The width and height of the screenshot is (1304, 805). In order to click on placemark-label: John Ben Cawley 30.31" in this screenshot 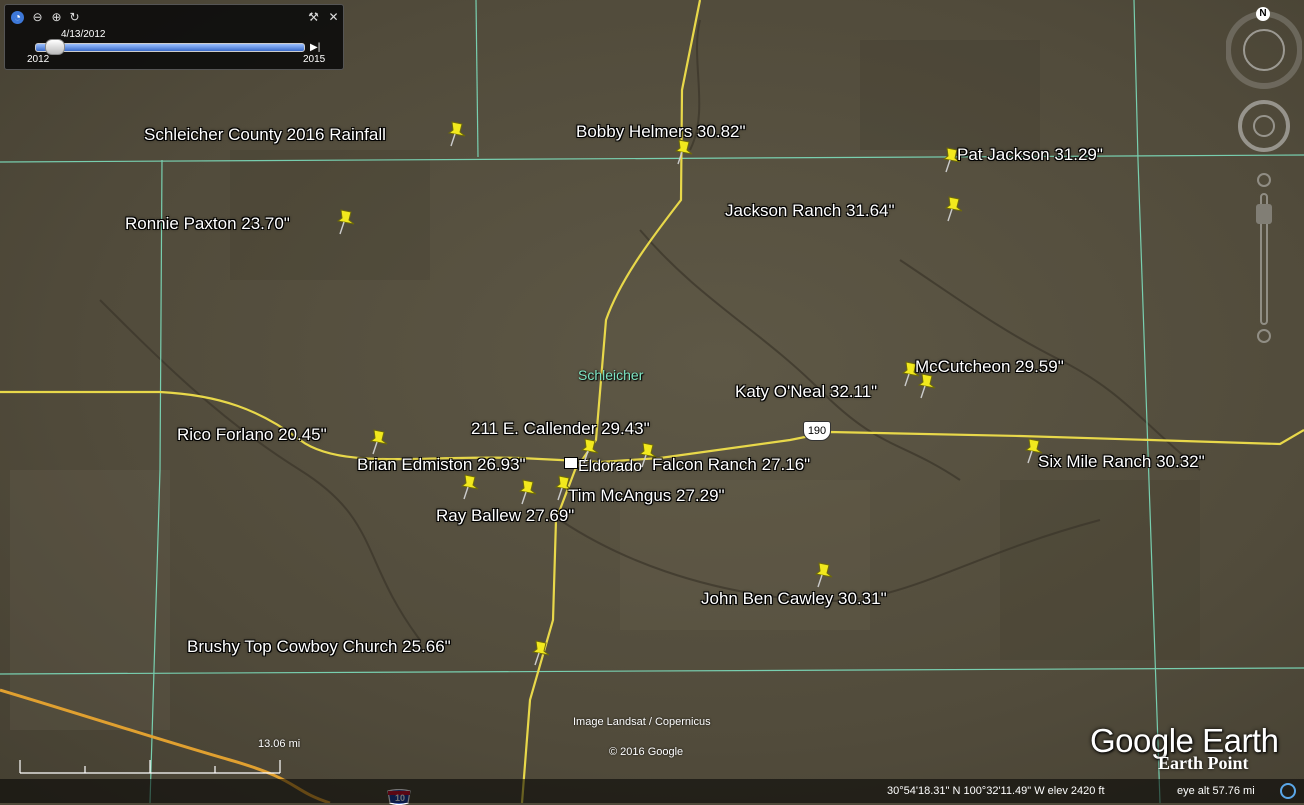, I will do `click(794, 599)`.